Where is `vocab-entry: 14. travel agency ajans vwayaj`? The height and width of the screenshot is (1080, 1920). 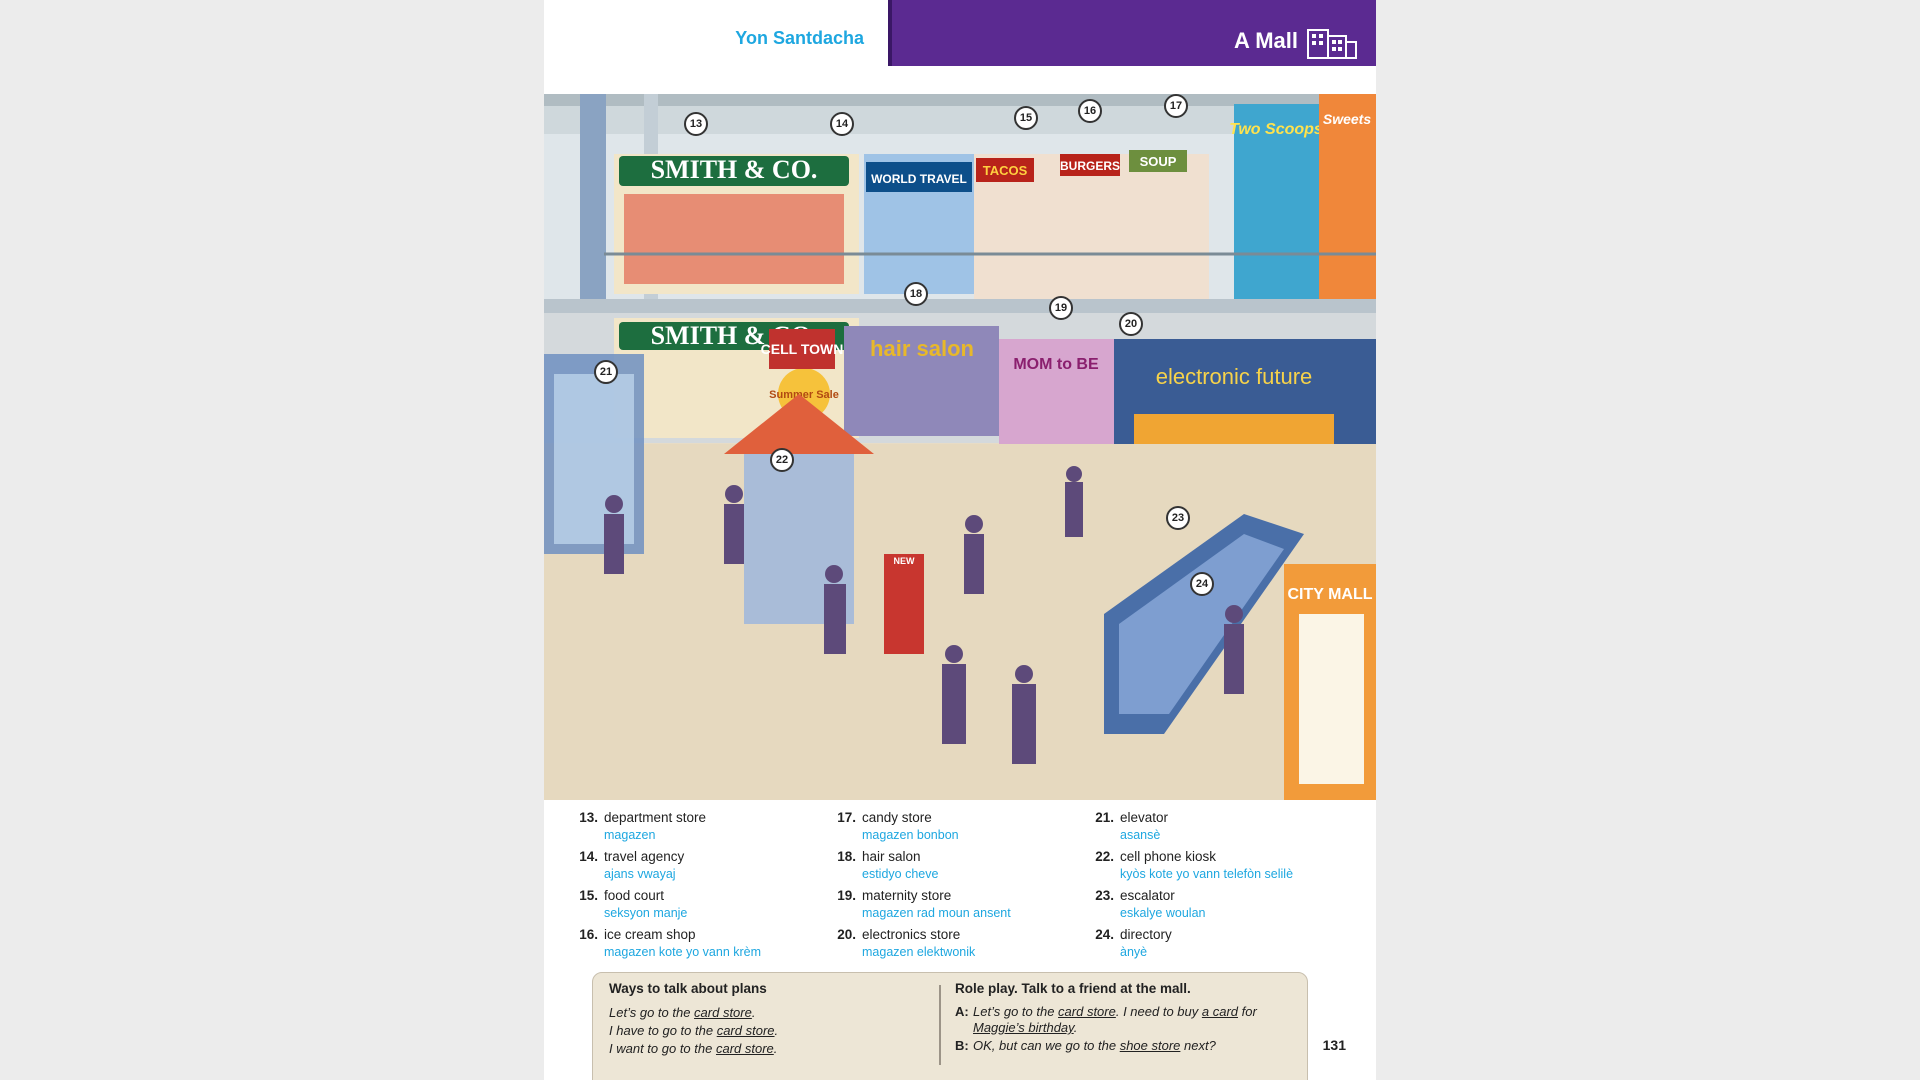
vocab-entry: 14. travel agency ajans vwayaj is located at coordinates (632, 865).